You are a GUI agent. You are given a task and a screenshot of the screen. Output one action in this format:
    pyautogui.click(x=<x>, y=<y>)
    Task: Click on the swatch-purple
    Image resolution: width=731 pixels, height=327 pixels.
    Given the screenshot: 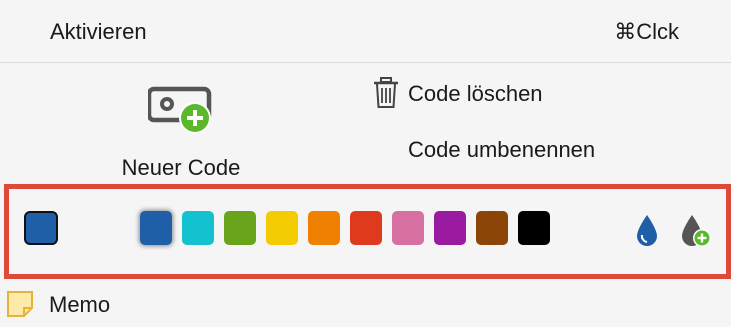 What is the action you would take?
    pyautogui.click(x=450, y=228)
    